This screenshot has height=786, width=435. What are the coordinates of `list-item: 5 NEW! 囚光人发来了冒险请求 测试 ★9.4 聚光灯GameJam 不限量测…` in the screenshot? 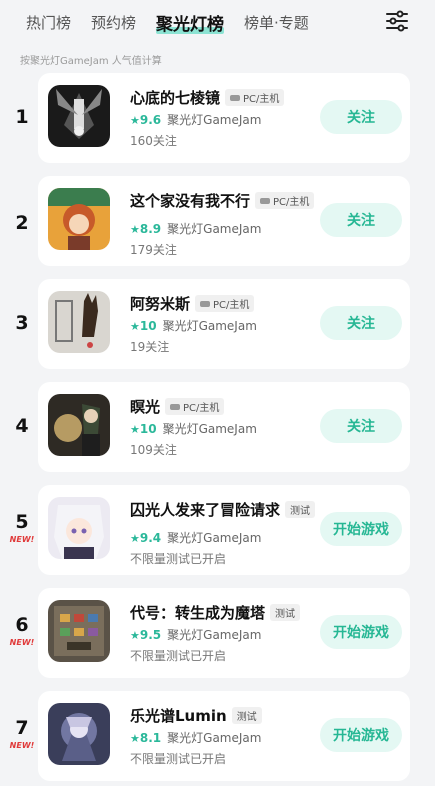 It's located at (217, 530).